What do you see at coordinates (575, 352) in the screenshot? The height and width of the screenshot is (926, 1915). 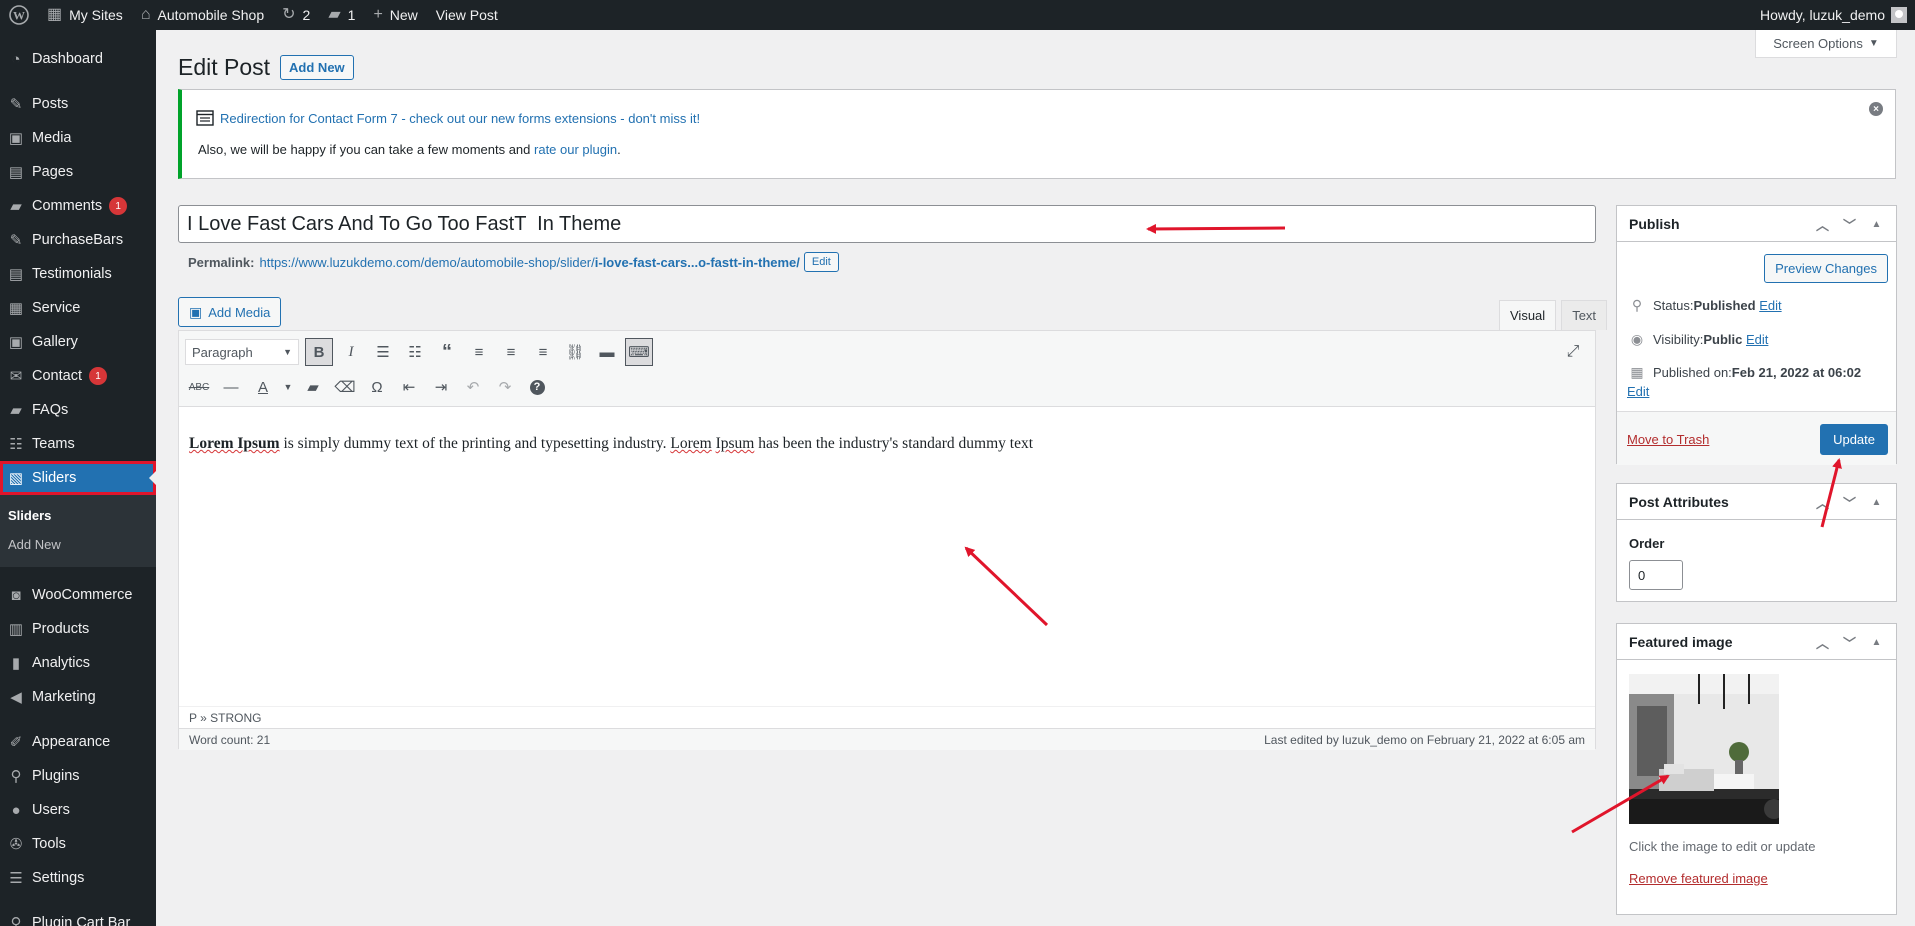 I see `link-icon: ⛓` at bounding box center [575, 352].